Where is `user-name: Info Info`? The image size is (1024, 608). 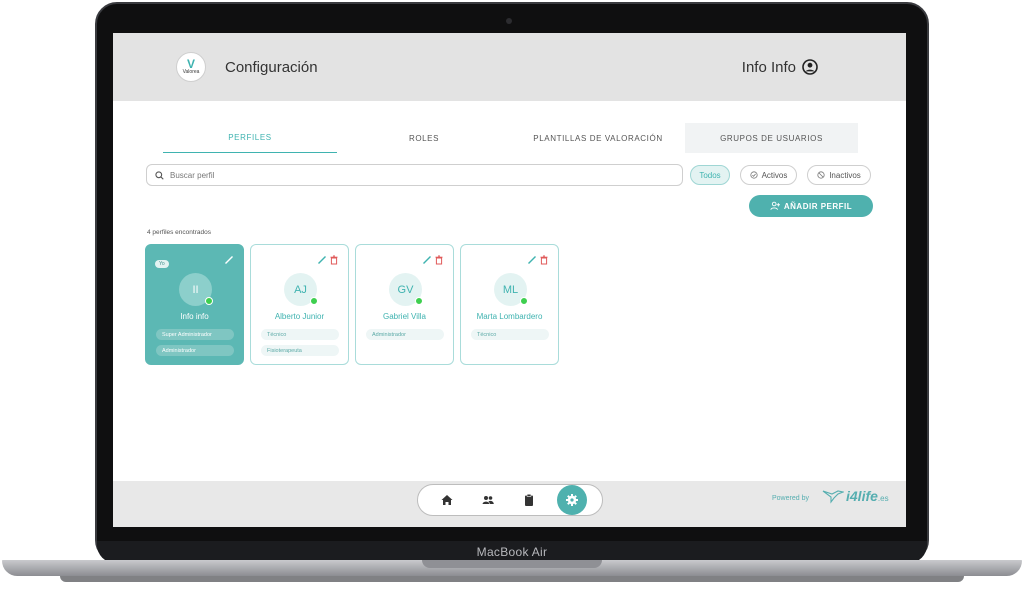 user-name: Info Info is located at coordinates (769, 67).